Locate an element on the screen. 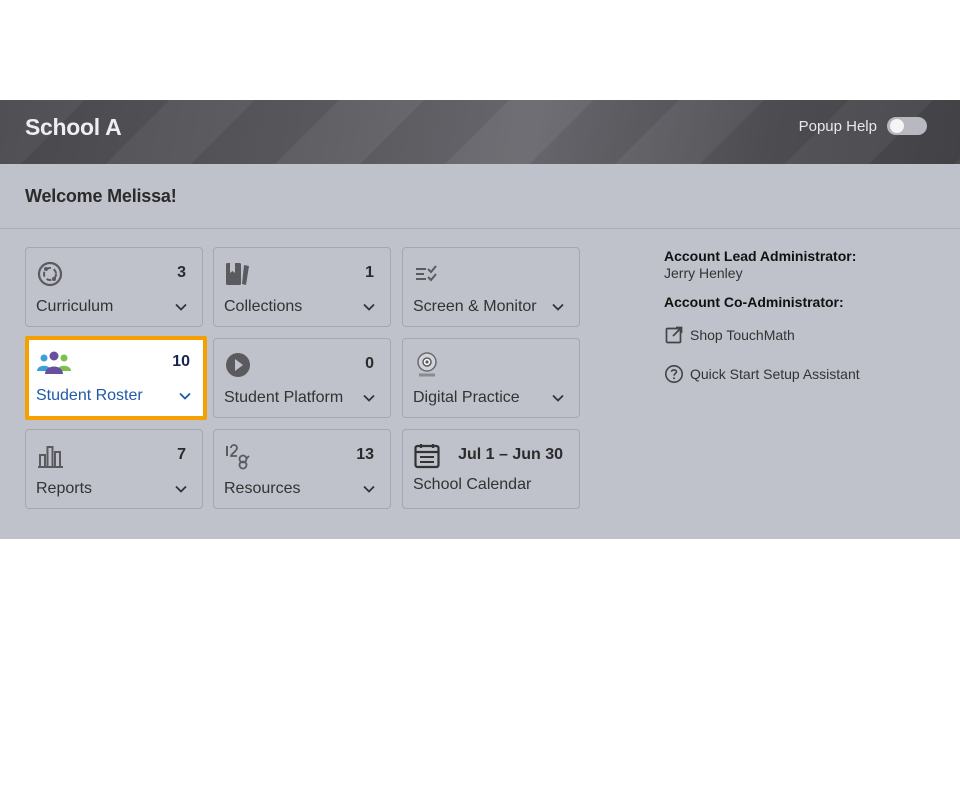 This screenshot has height=800, width=960. tile-label: Digital Practice is located at coordinates (466, 397).